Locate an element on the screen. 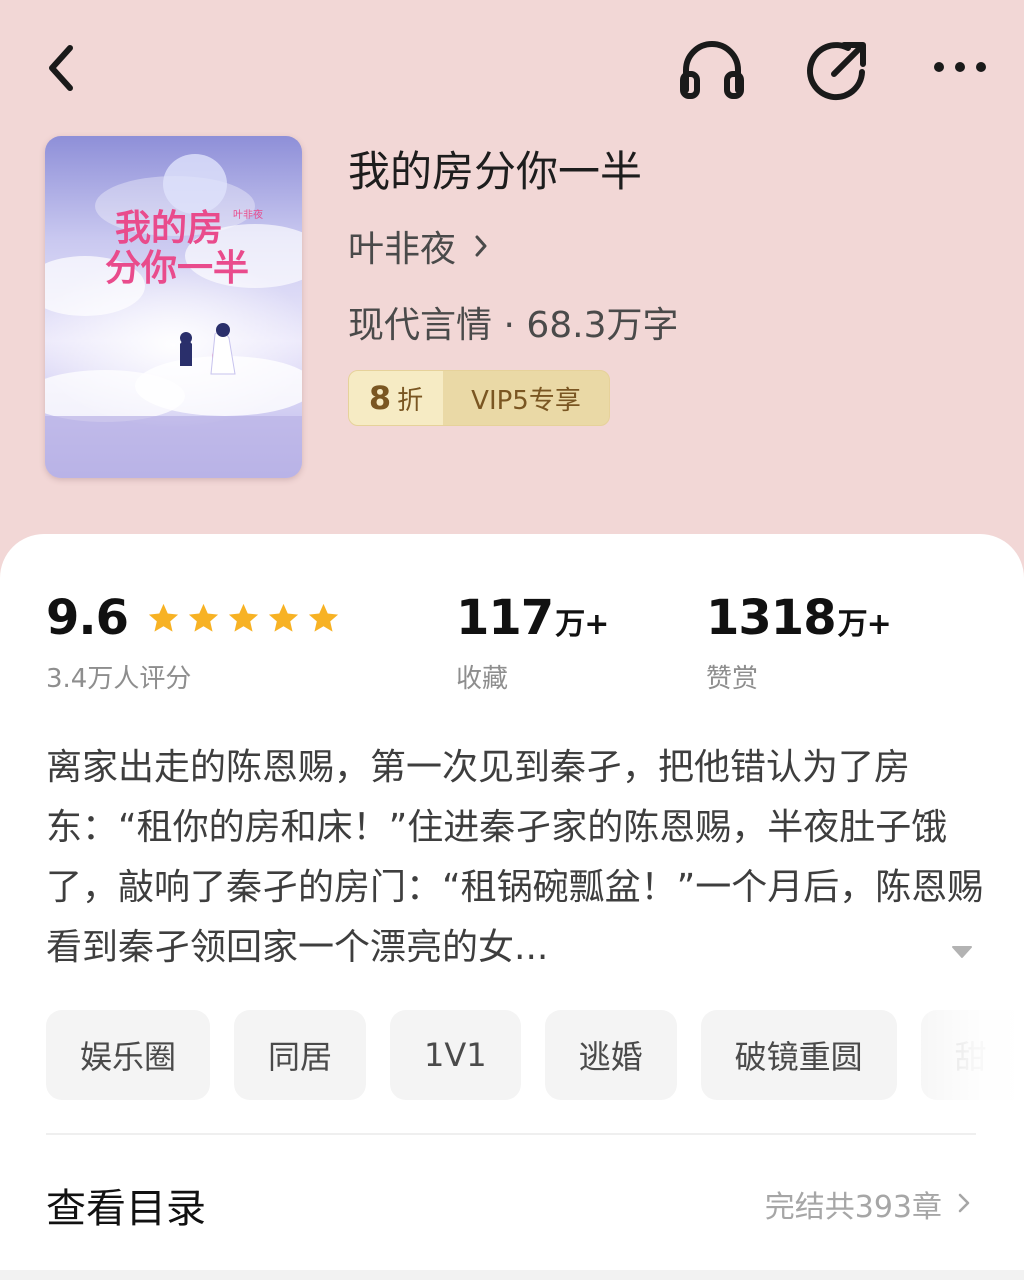 The image size is (1024, 1280). vip-label: VIP5专享 is located at coordinates (526, 400).